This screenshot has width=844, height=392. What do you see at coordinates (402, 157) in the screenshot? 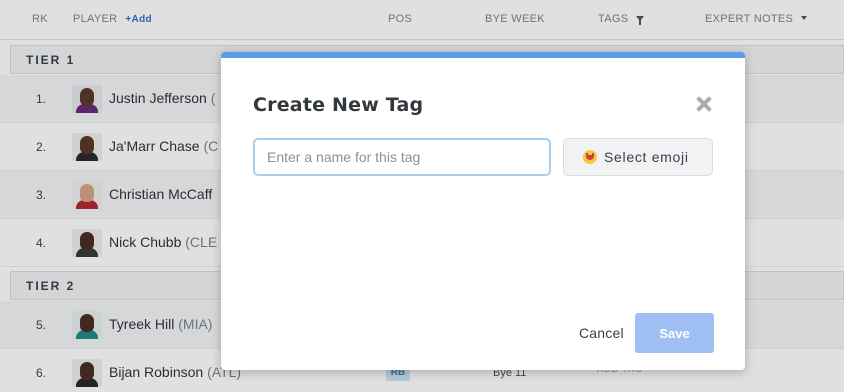
I see `tag-name-input` at bounding box center [402, 157].